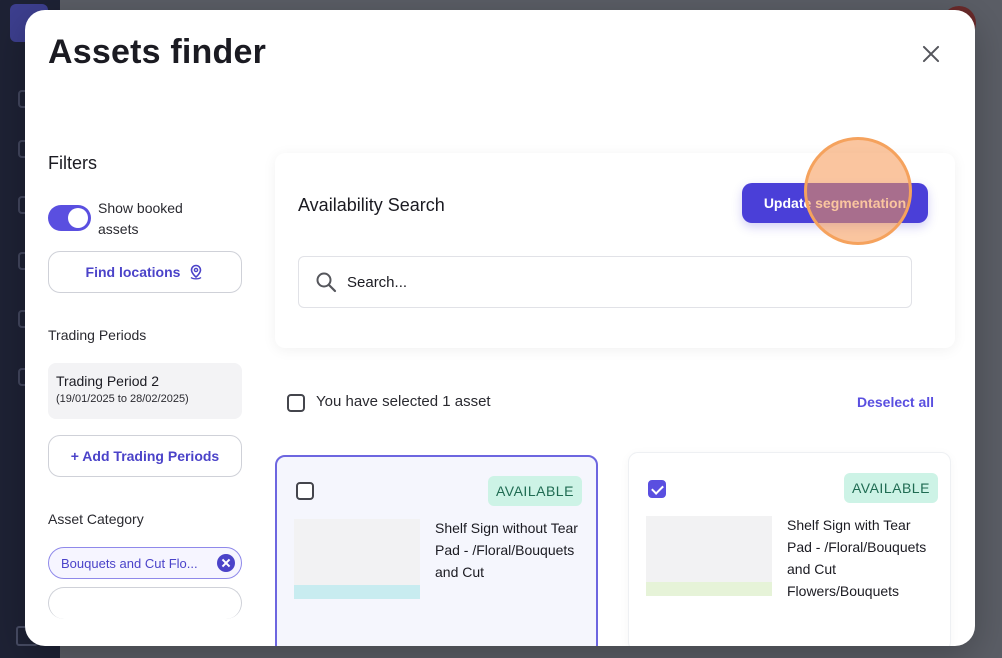 The width and height of the screenshot is (1002, 658). I want to click on deselect-all-link: Deselect all, so click(895, 402).